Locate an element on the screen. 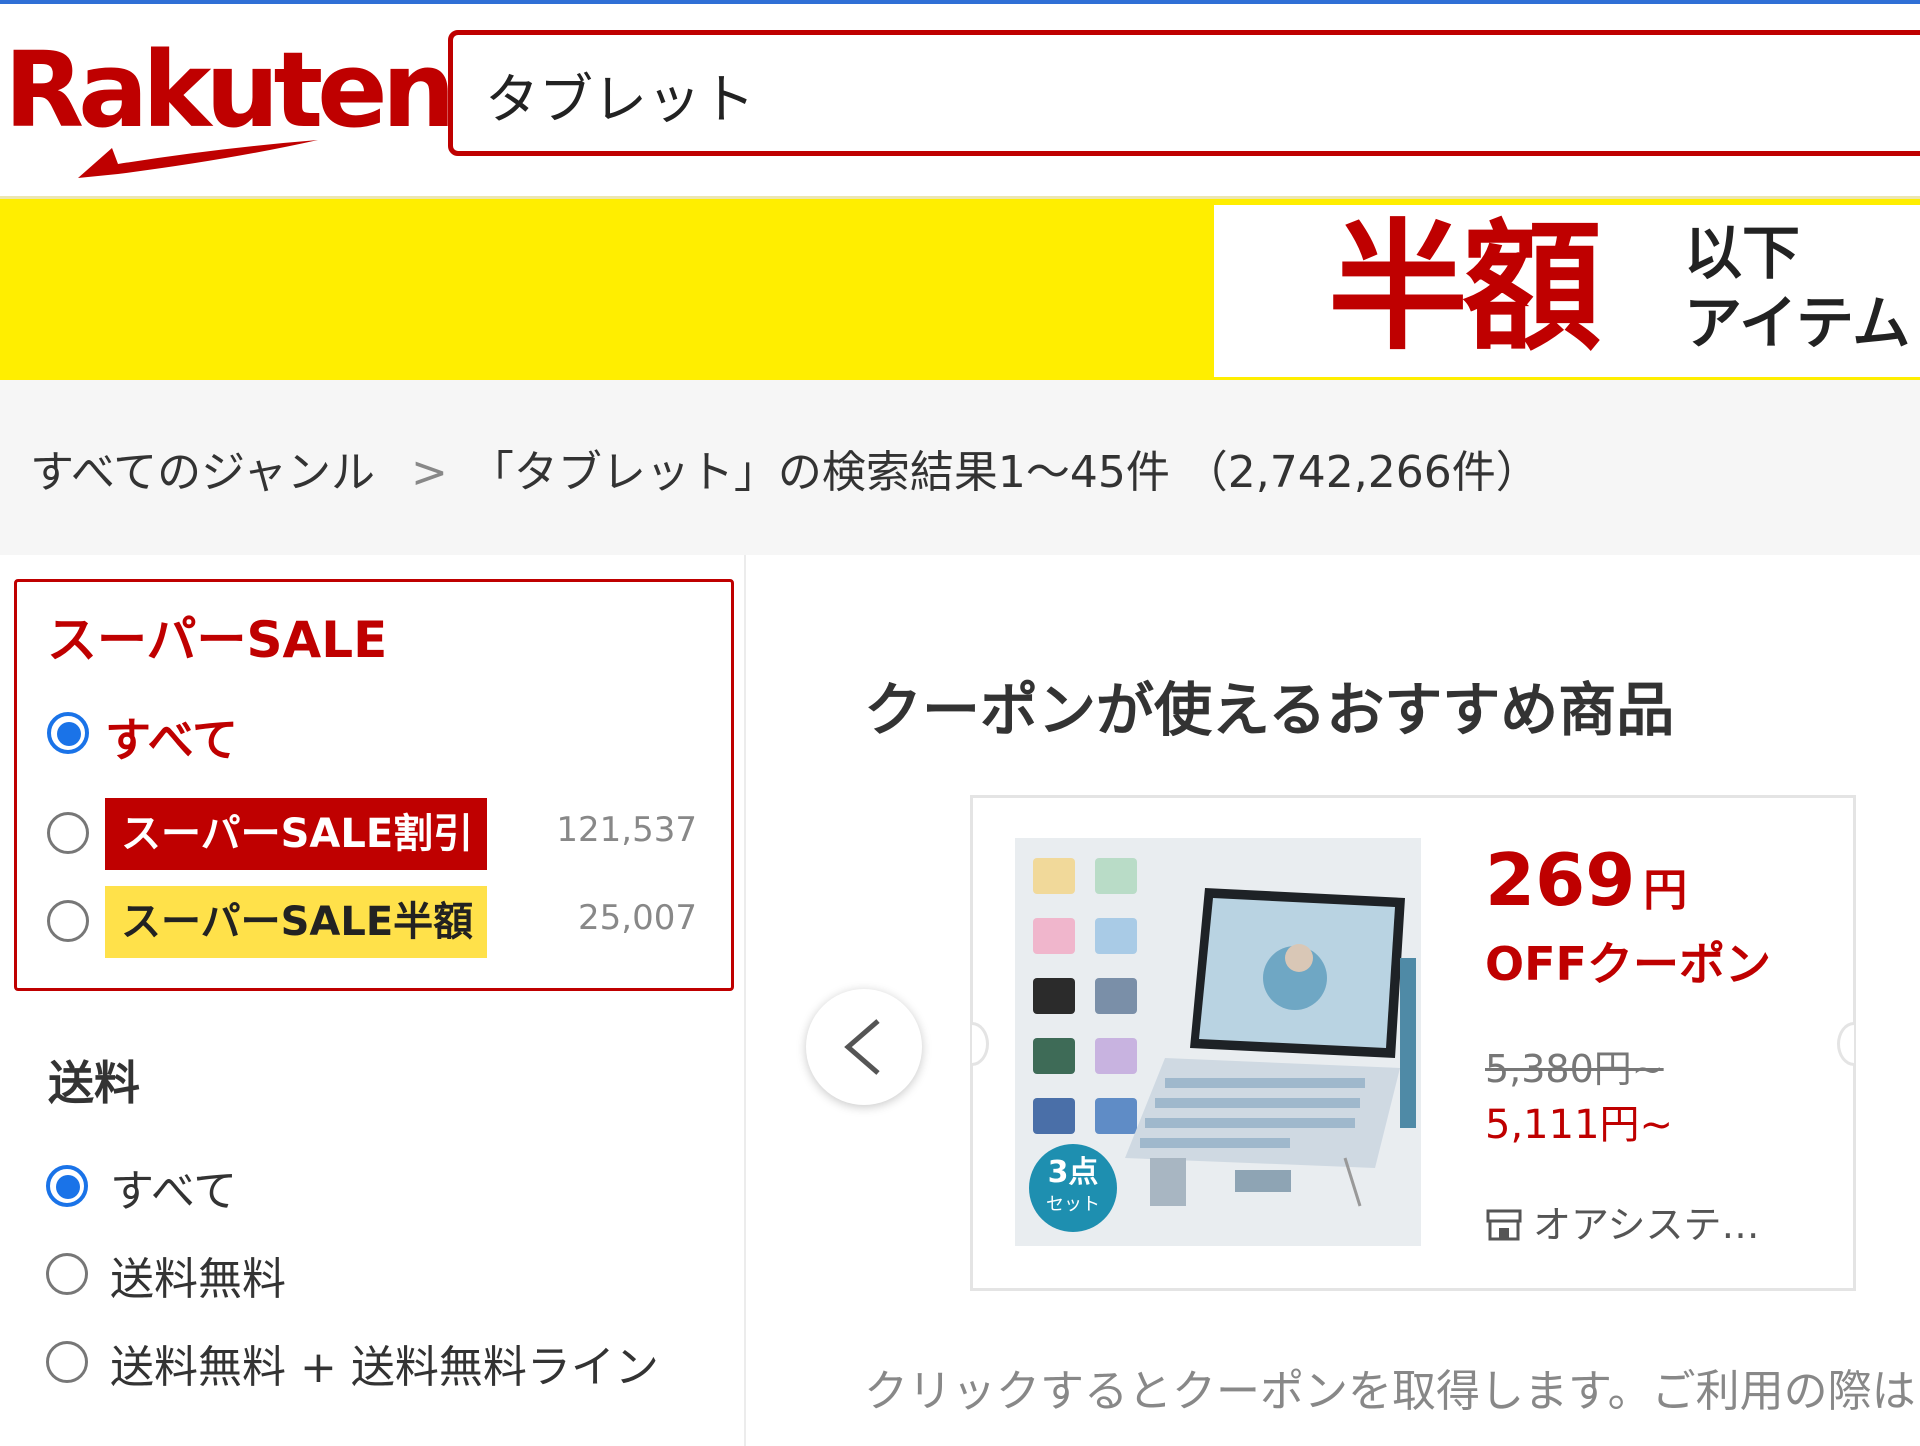  logo-wordmark: Rakuten is located at coordinates (230, 90).